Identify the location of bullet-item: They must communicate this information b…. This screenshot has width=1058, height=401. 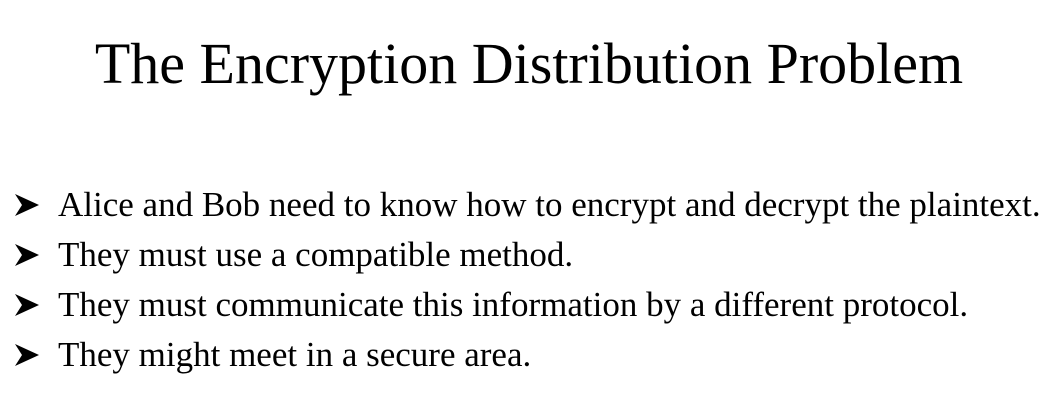
(527, 305).